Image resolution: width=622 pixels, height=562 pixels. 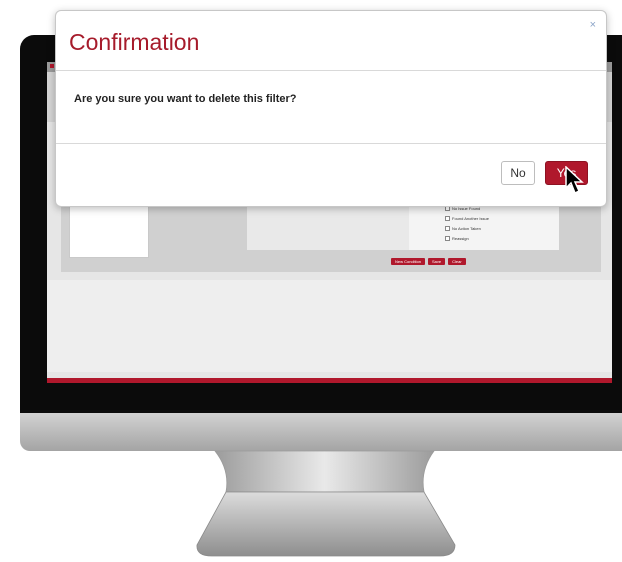 What do you see at coordinates (593, 25) in the screenshot?
I see `close-icon: ×` at bounding box center [593, 25].